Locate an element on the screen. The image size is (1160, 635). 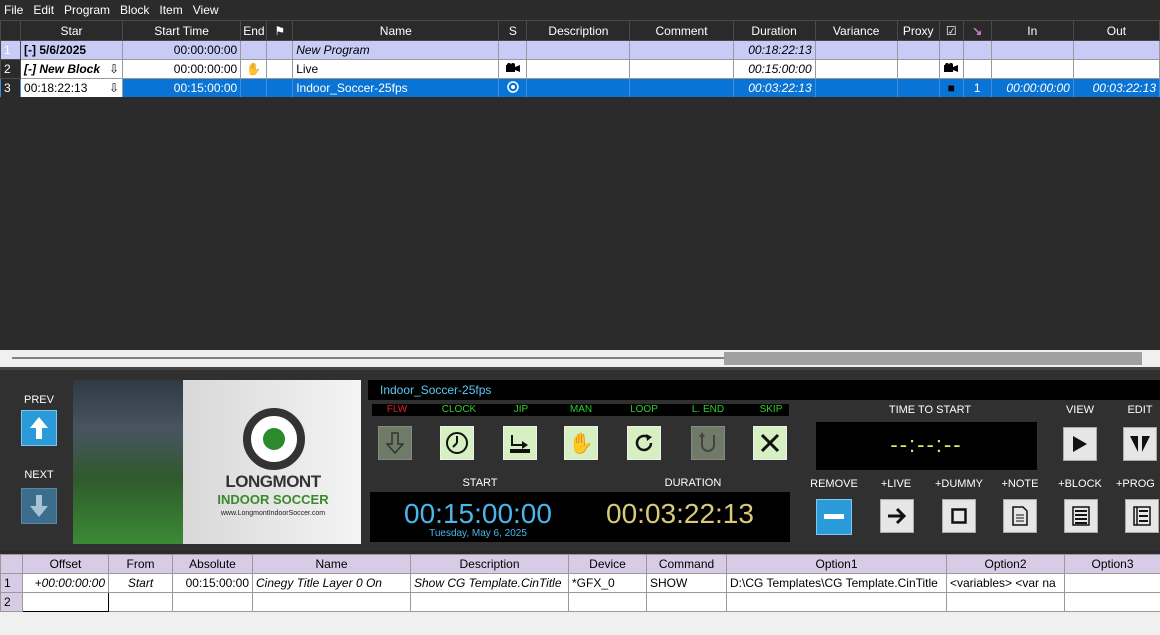
row-star: [-] 5/6/2025 is located at coordinates (72, 50).